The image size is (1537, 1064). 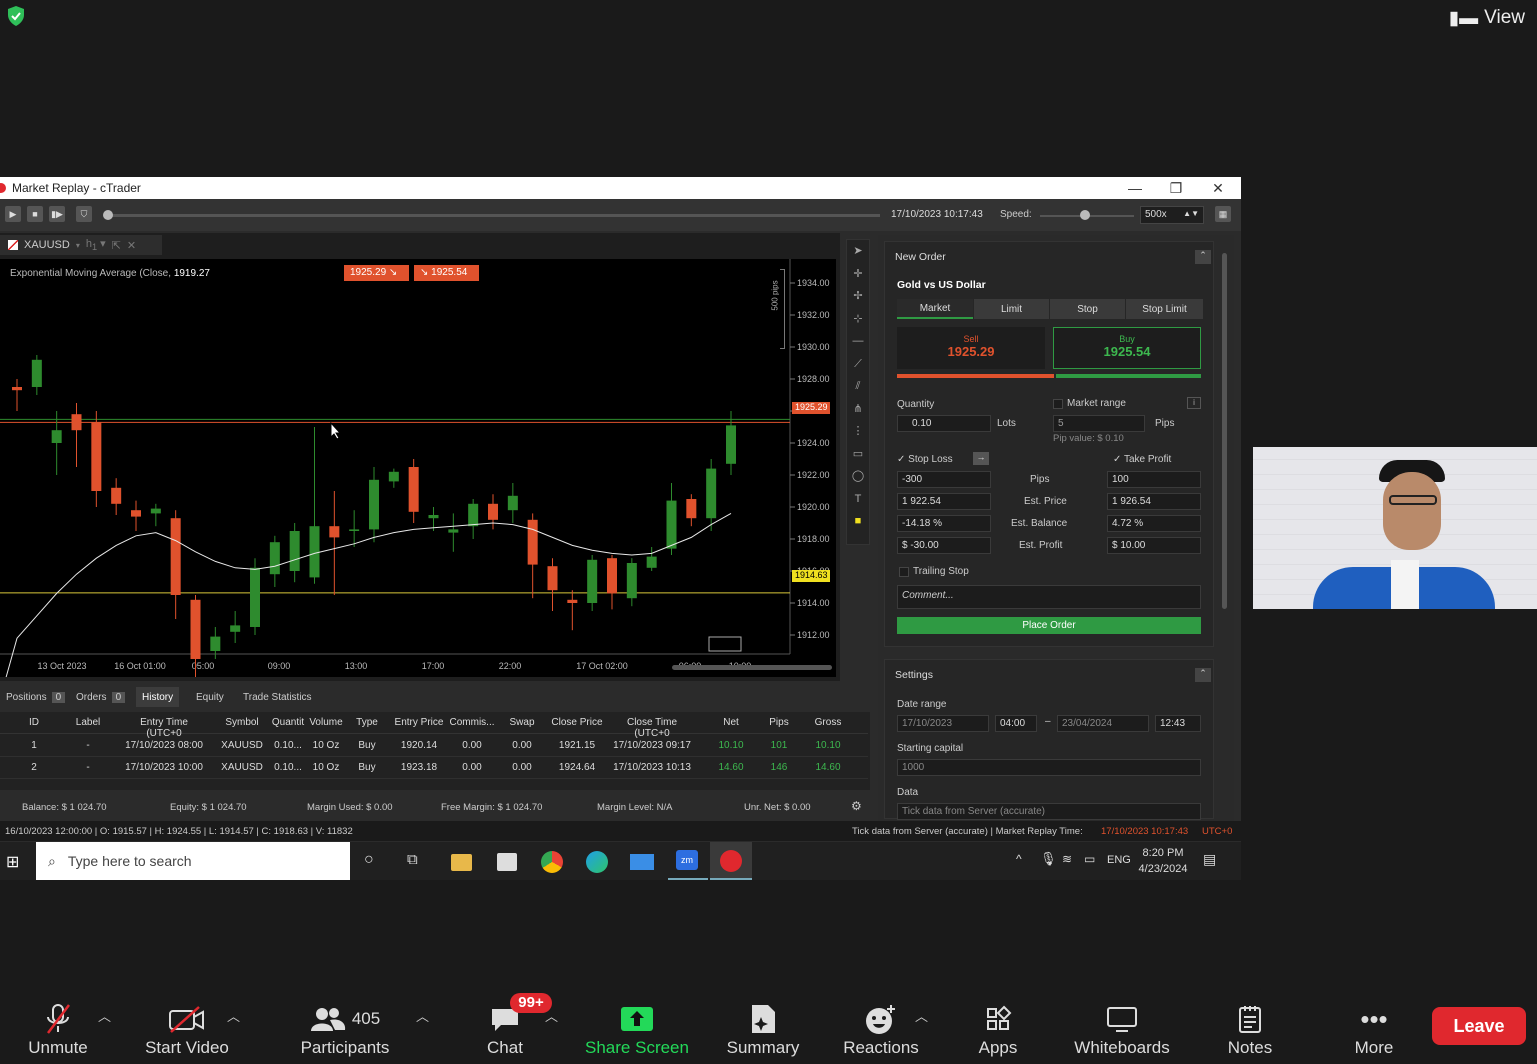 What do you see at coordinates (858, 521) in the screenshot?
I see `color-icon: ■` at bounding box center [858, 521].